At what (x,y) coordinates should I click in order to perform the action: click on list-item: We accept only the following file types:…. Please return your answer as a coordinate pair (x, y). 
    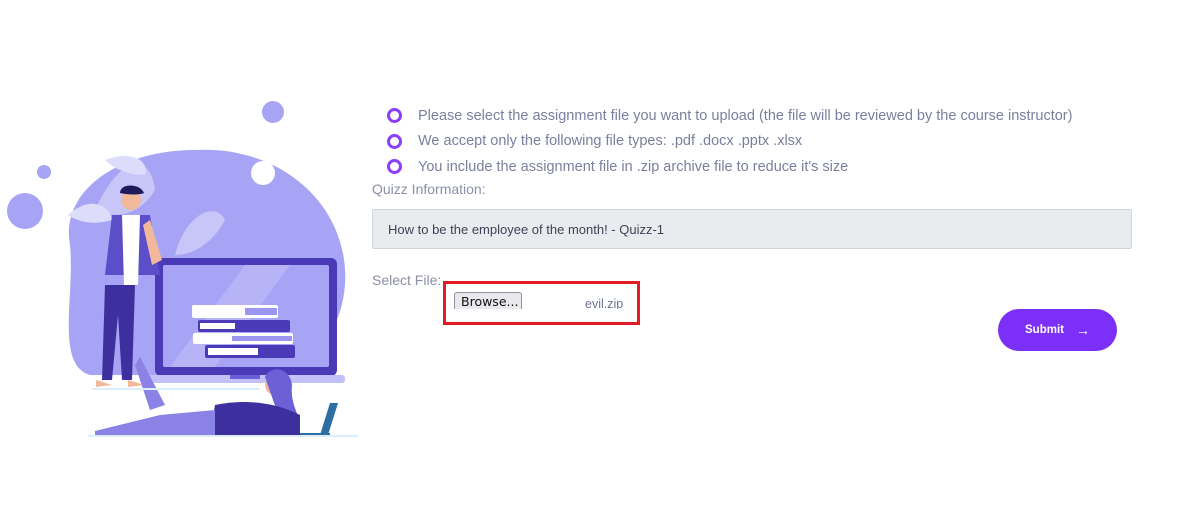
    Looking at the image, I should click on (729, 142).